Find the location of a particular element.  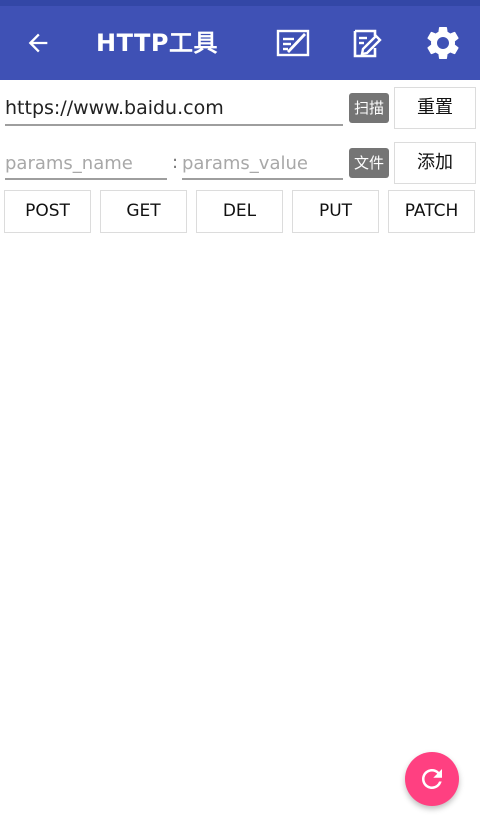

add-button: 添加 is located at coordinates (435, 163).